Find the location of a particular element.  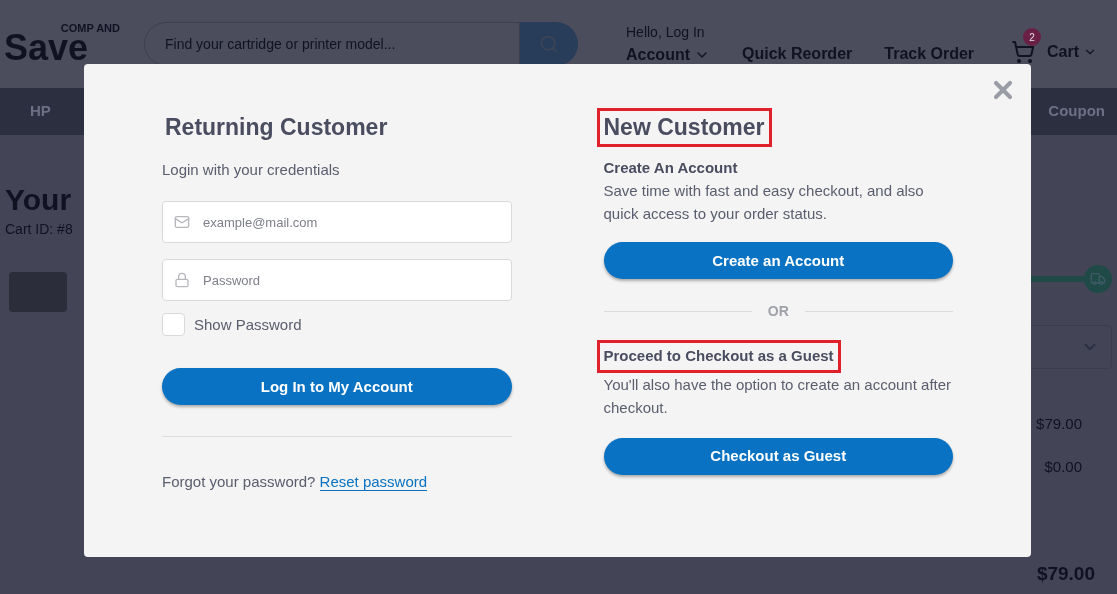

search-button is located at coordinates (549, 44).